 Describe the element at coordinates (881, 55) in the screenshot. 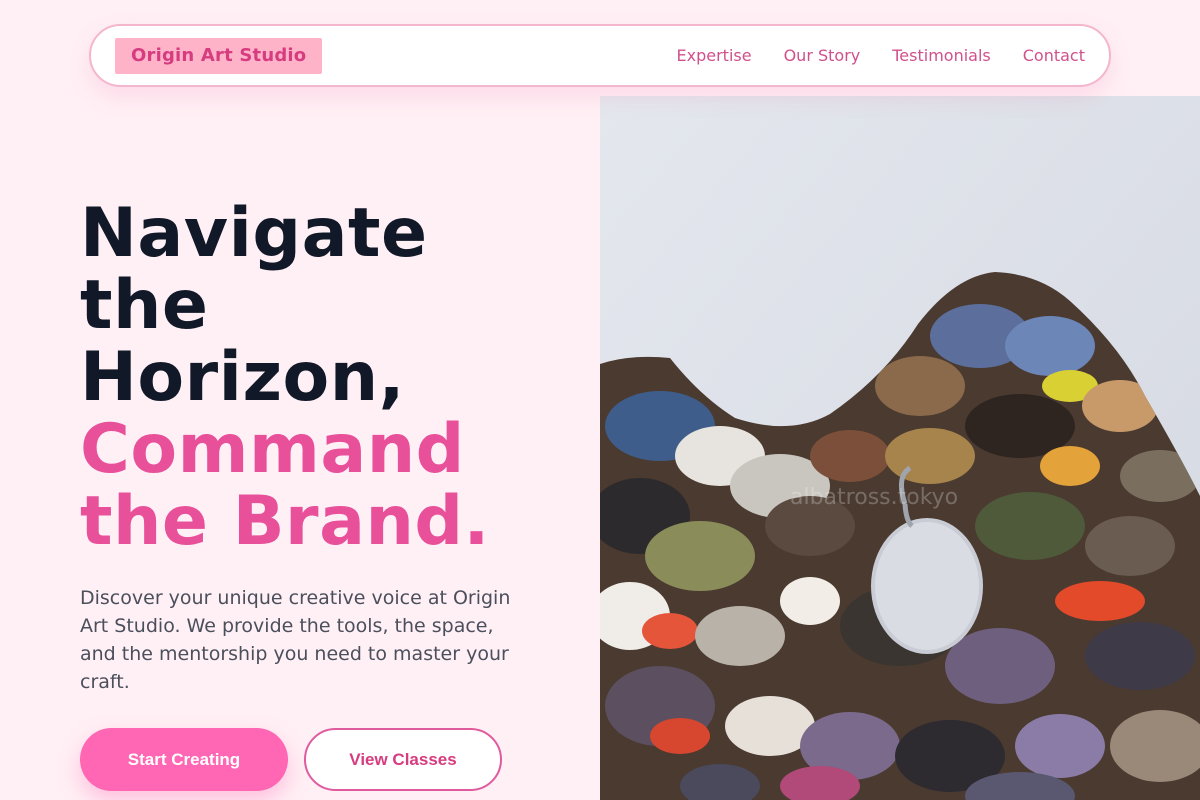

I see `nav-links: Expertise Our Story Testimonials Contact` at that location.